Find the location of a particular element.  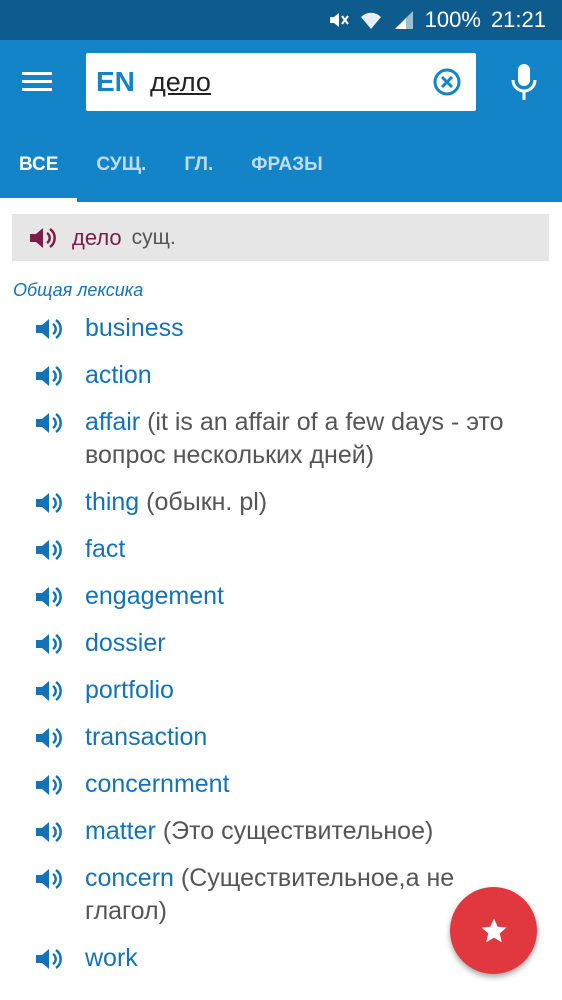

tab-nouns: СУЩ. is located at coordinates (121, 171).